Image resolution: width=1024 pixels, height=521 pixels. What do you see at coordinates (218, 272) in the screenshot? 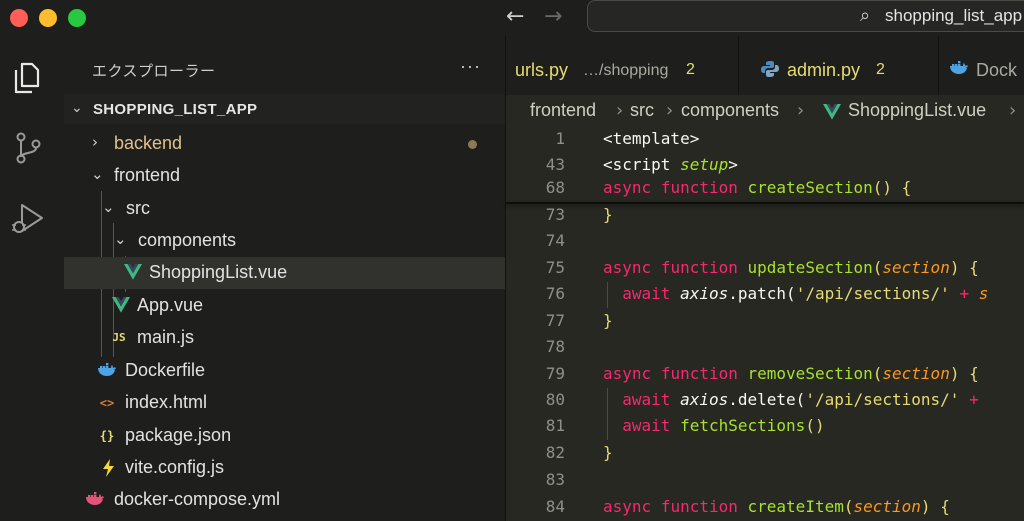
I see `tree-item-label: ShoppingList.vue` at bounding box center [218, 272].